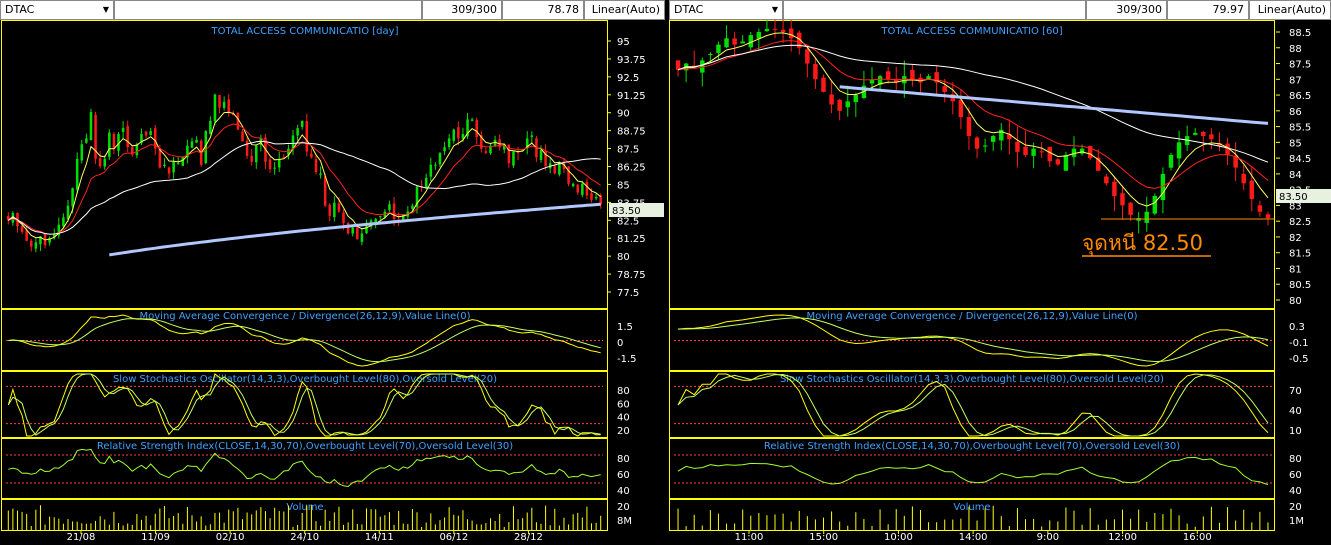  I want to click on right-bar-count: 309/300, so click(1126, 10).